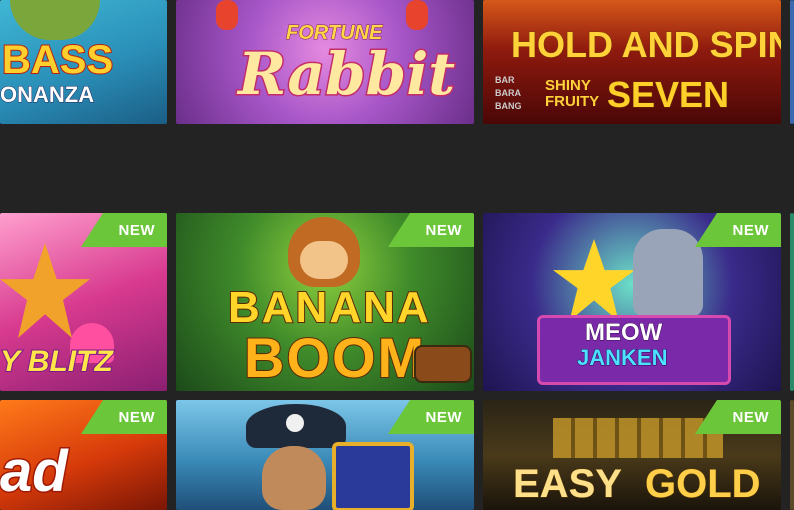 This screenshot has height=510, width=794. Describe the element at coordinates (47, 95) in the screenshot. I see `game-title-line2: ONANZA` at that location.